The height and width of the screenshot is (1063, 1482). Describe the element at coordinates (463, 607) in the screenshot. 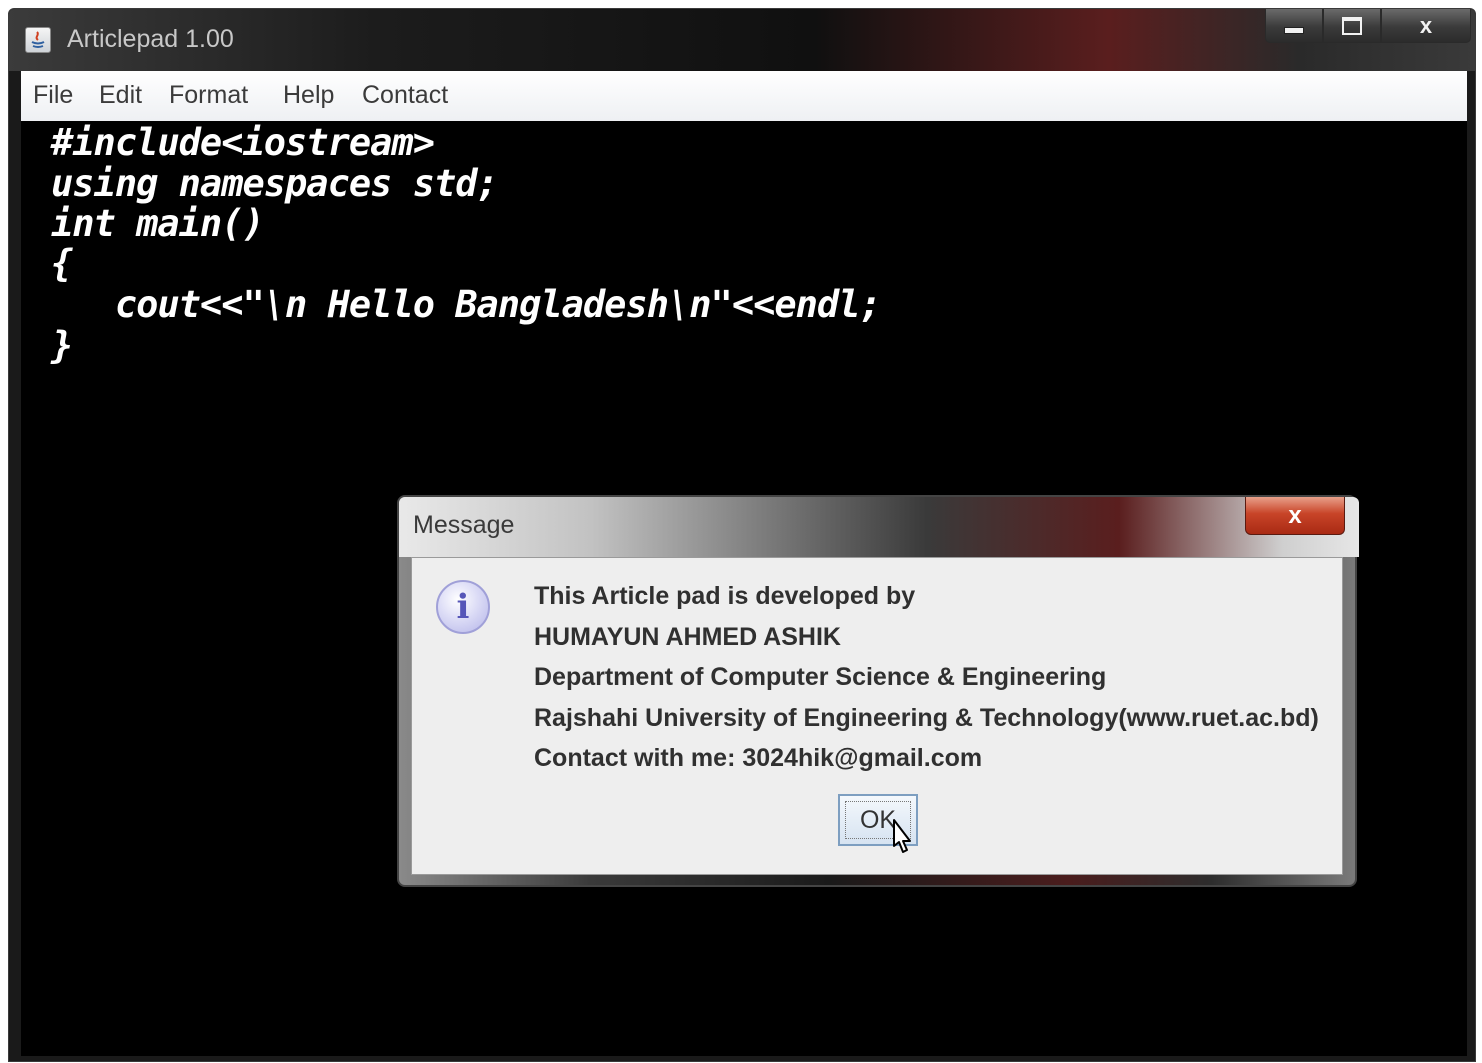

I see `info-icon: i` at that location.